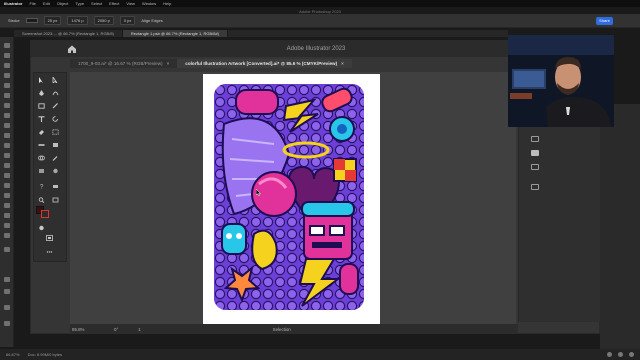  What do you see at coordinates (167, 3) in the screenshot?
I see `menu-help: Help` at bounding box center [167, 3].